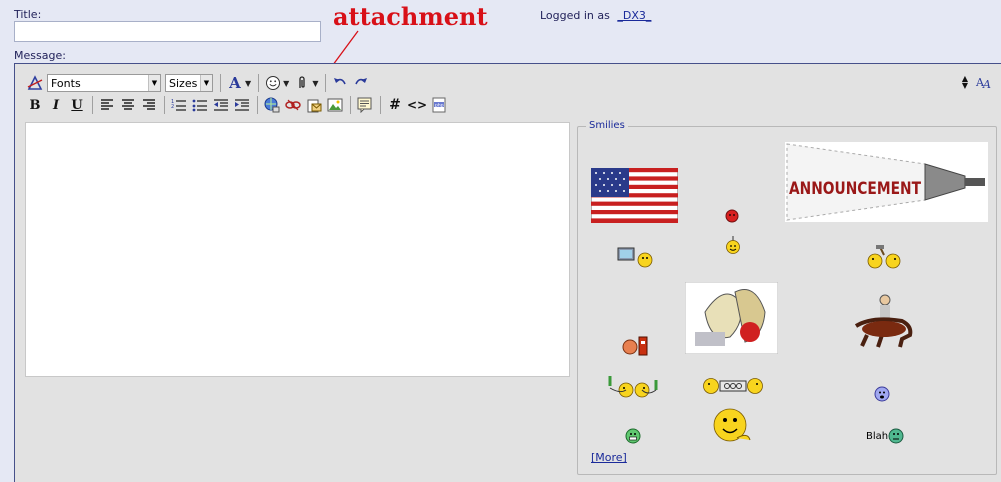 The height and width of the screenshot is (482, 1001). I want to click on indent-icon, so click(242, 105).